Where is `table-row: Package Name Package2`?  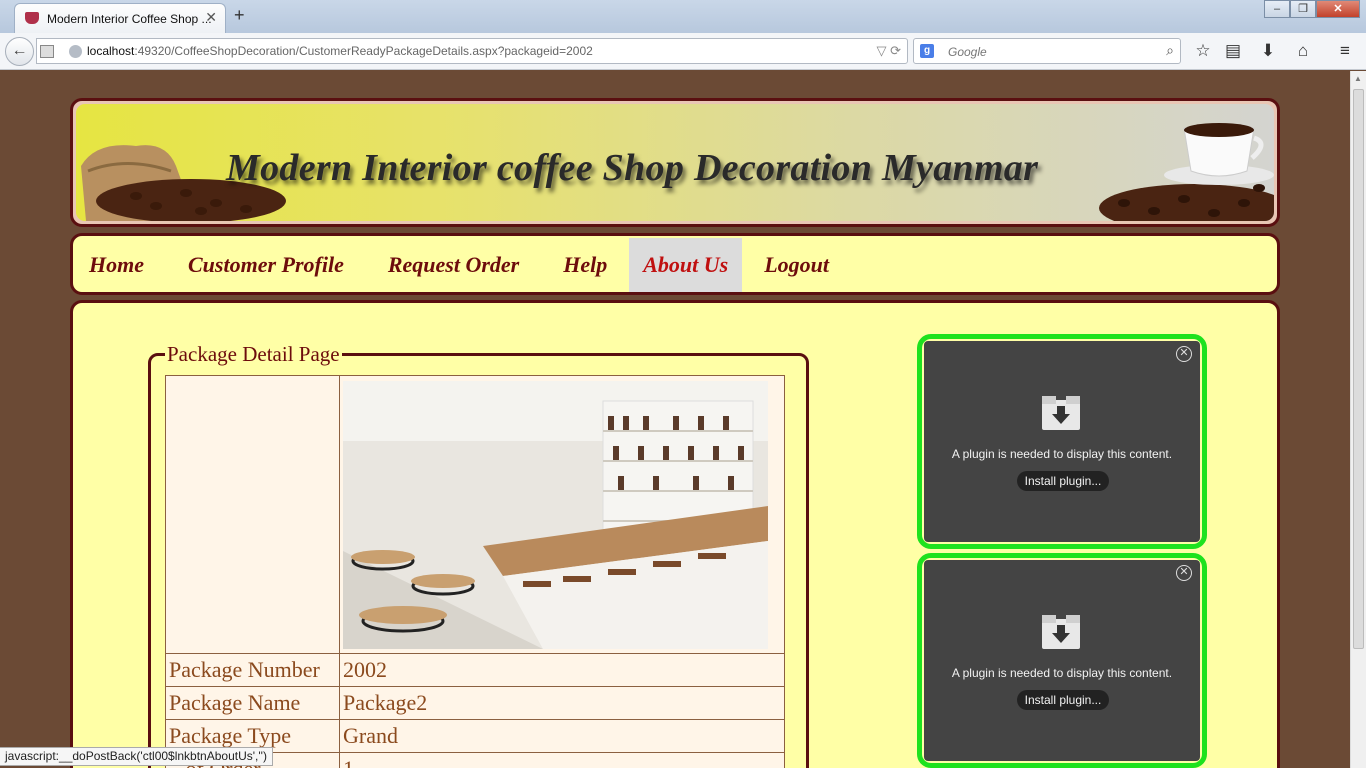 table-row: Package Name Package2 is located at coordinates (475, 703).